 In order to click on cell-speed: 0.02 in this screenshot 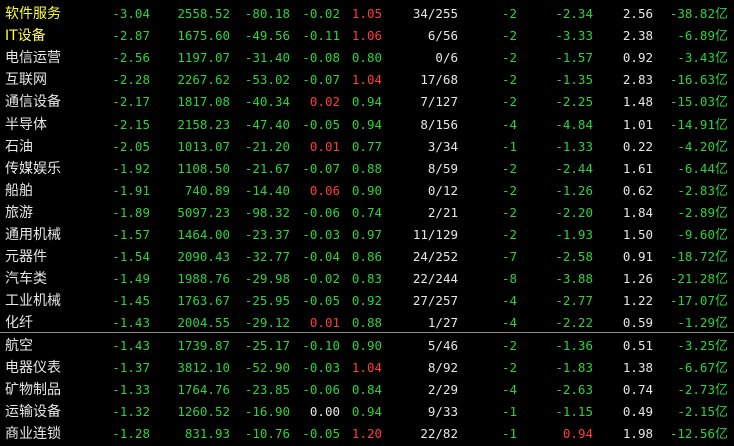, I will do `click(324, 102)`.